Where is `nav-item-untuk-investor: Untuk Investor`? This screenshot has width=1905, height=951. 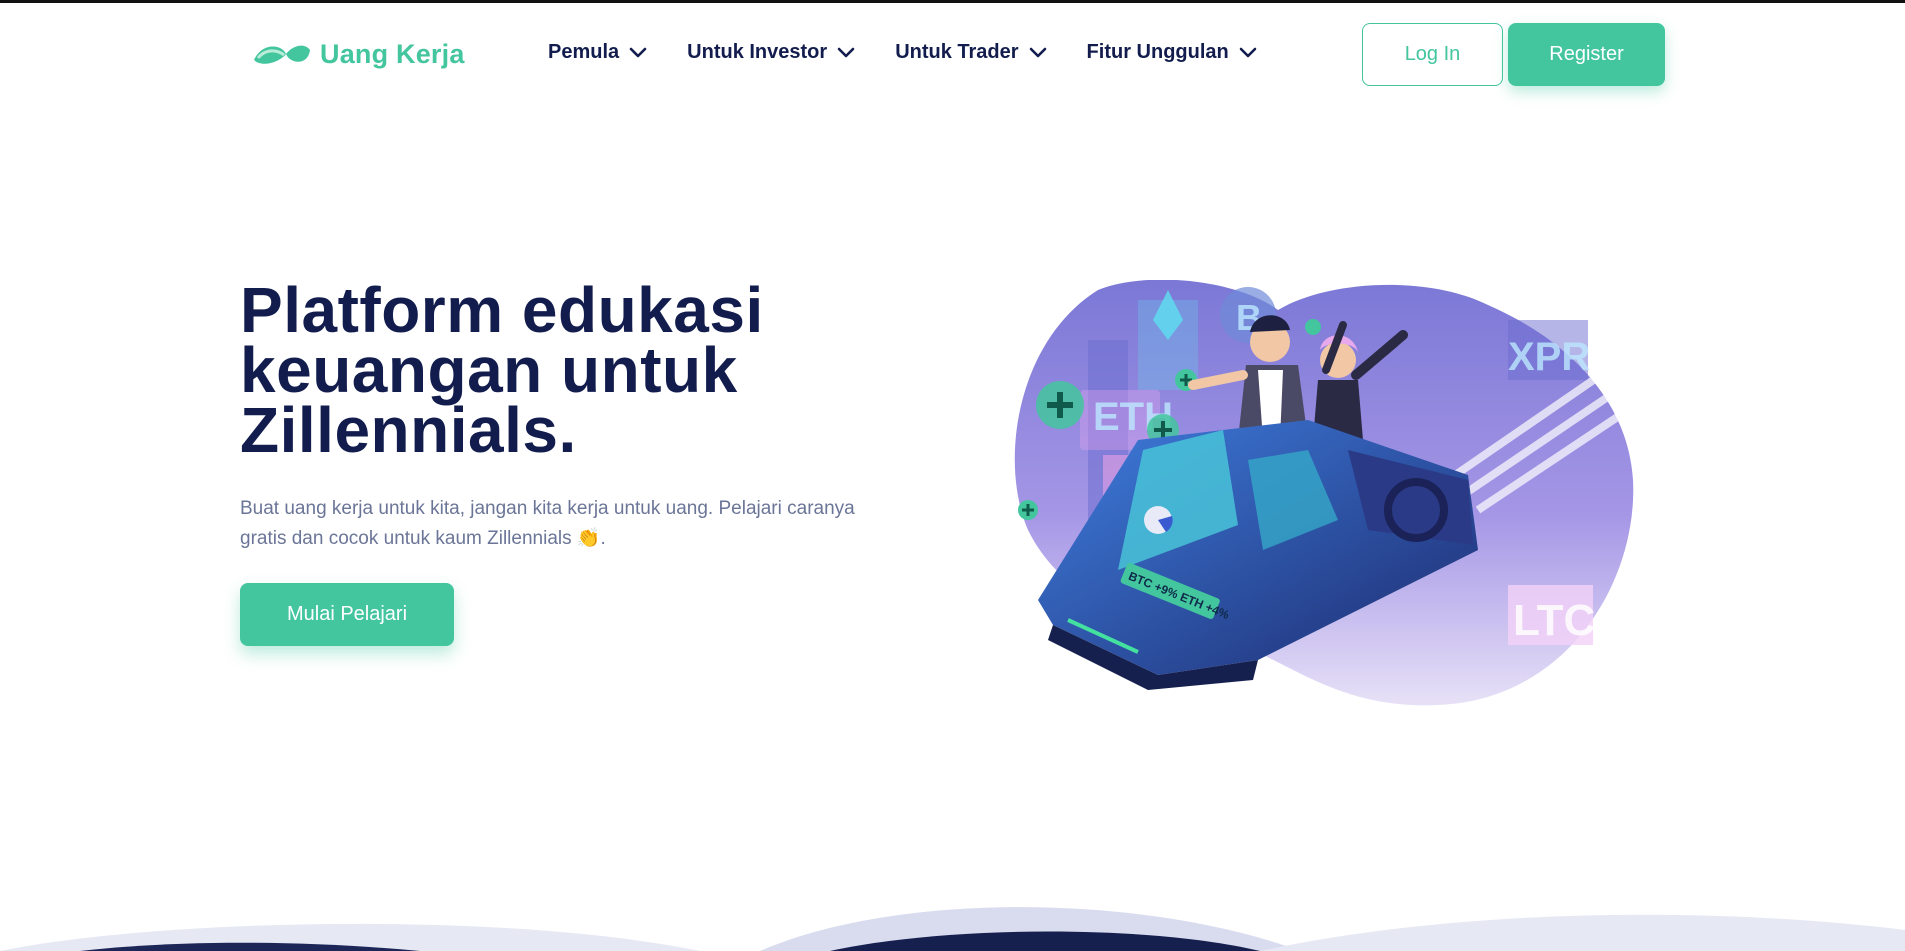
nav-item-untuk-investor: Untuk Investor is located at coordinates (771, 52).